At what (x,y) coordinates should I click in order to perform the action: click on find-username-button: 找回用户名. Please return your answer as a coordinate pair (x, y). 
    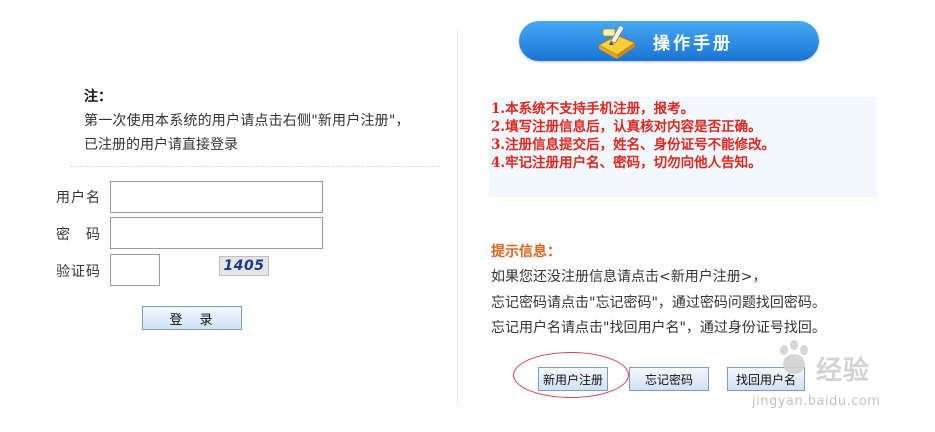
    Looking at the image, I should click on (766, 379).